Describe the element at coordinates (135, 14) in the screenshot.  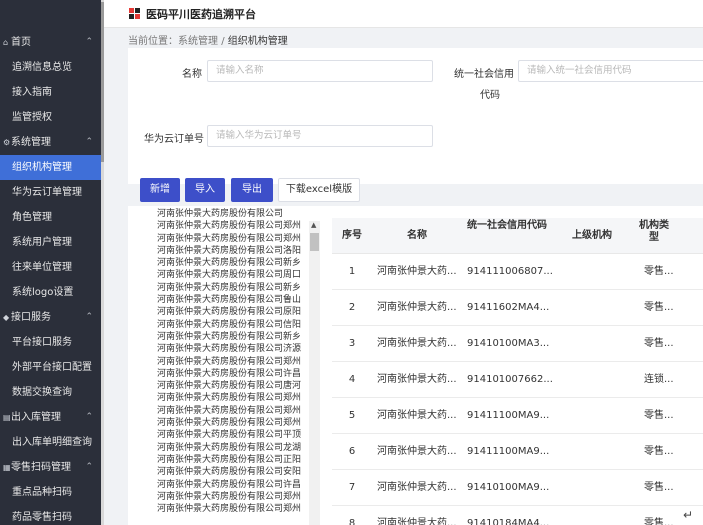
I see `brand-logo-icon` at that location.